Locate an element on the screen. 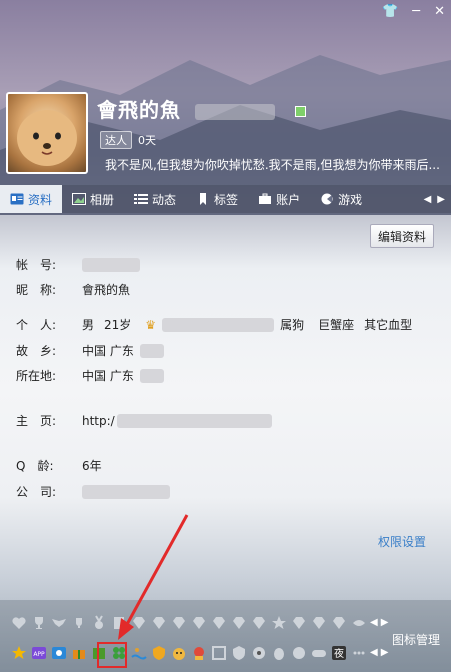 The height and width of the screenshot is (672, 451). briefcase-icon is located at coordinates (265, 199).